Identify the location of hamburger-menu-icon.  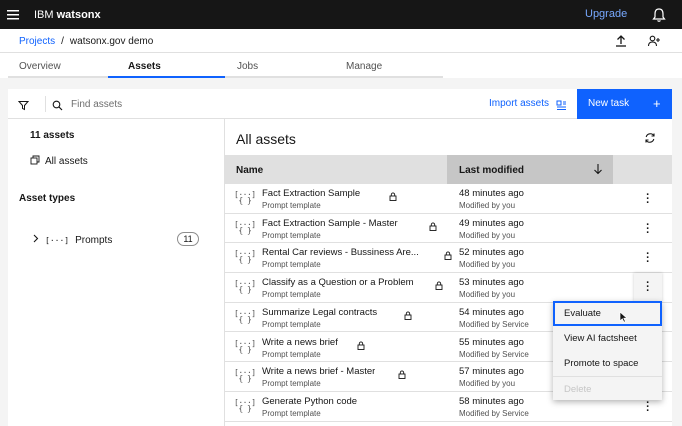
(13, 14).